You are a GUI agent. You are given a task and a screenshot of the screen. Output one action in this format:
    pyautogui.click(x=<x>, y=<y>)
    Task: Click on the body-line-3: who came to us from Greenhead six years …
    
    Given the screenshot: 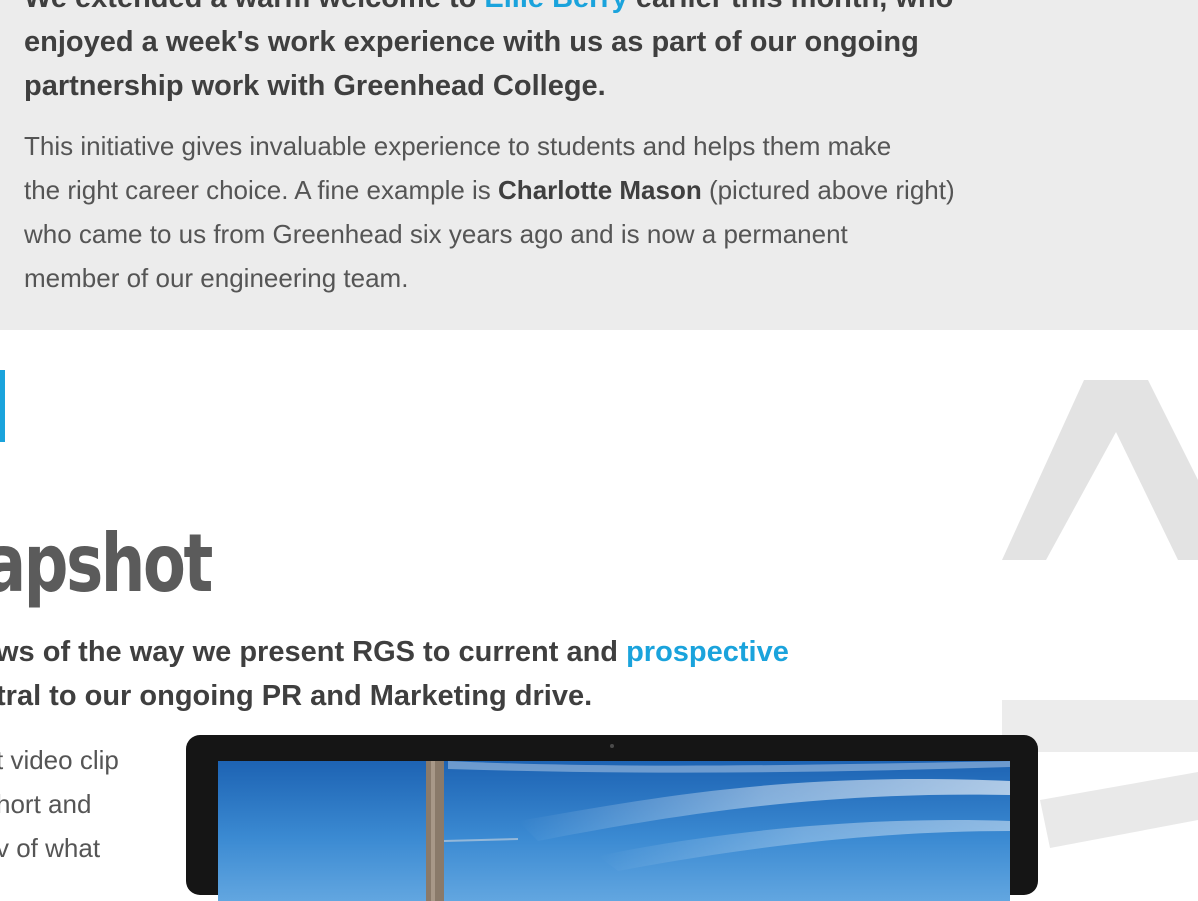 What is the action you would take?
    pyautogui.click(x=436, y=234)
    